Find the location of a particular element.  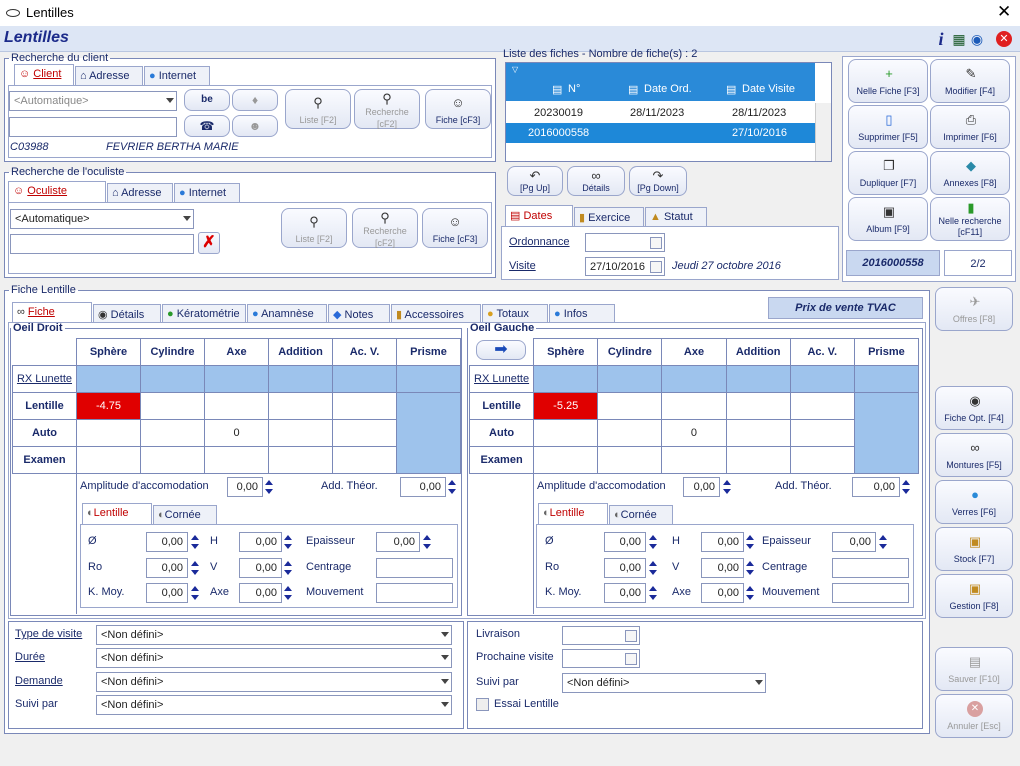

delete-button: ▯ Supprimer [F5] is located at coordinates (888, 127).